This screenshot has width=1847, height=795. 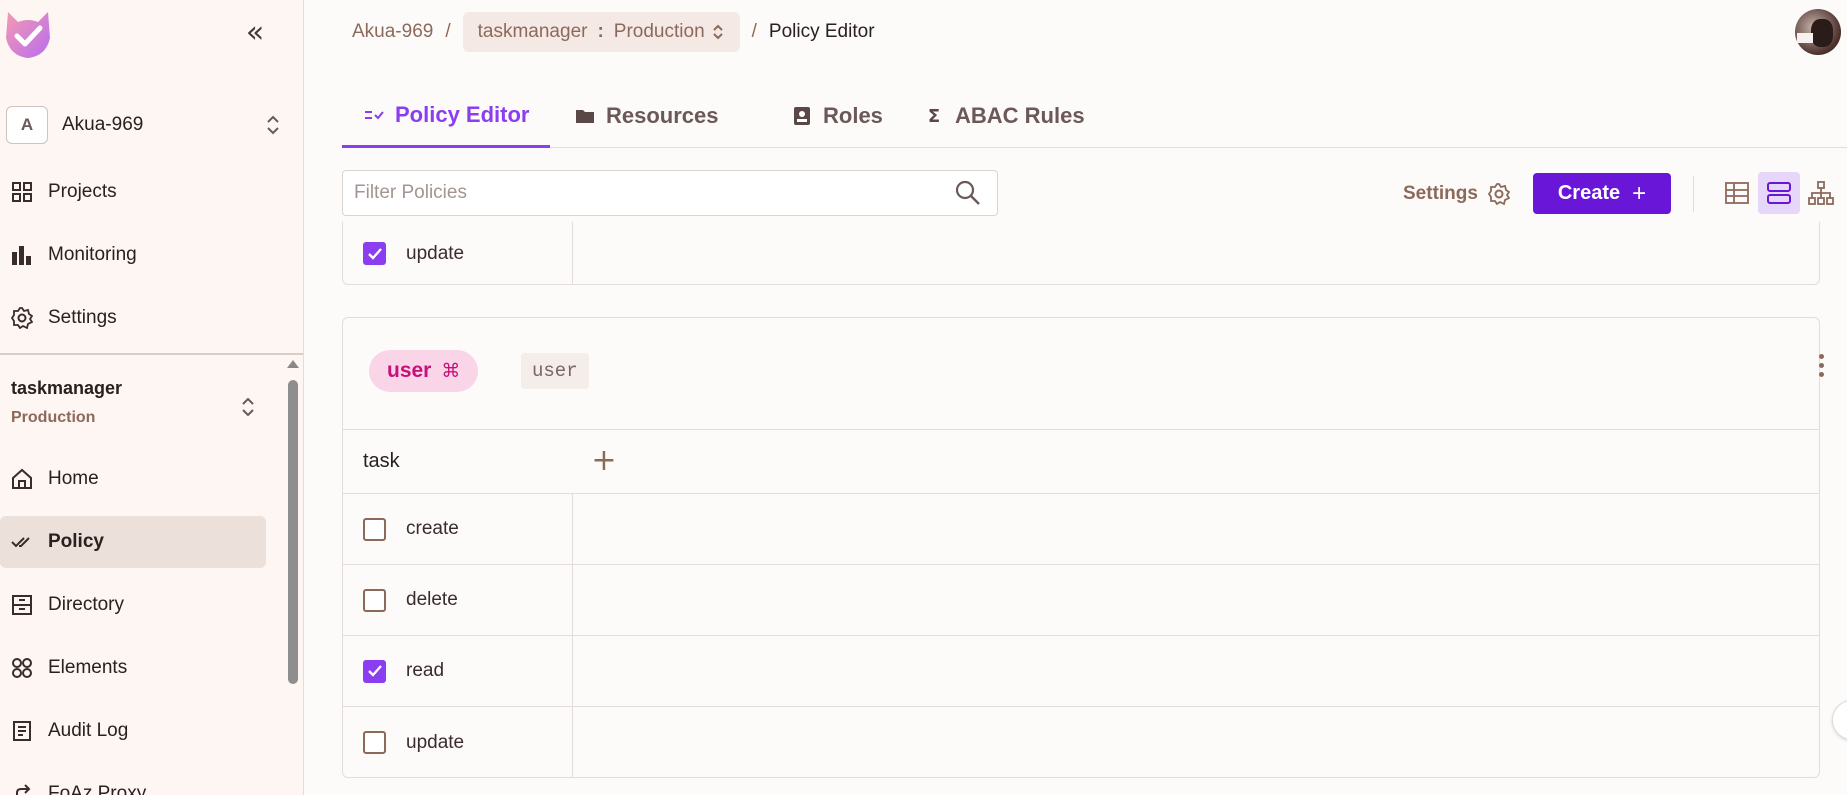 I want to click on org-badge: A, so click(x=27, y=125).